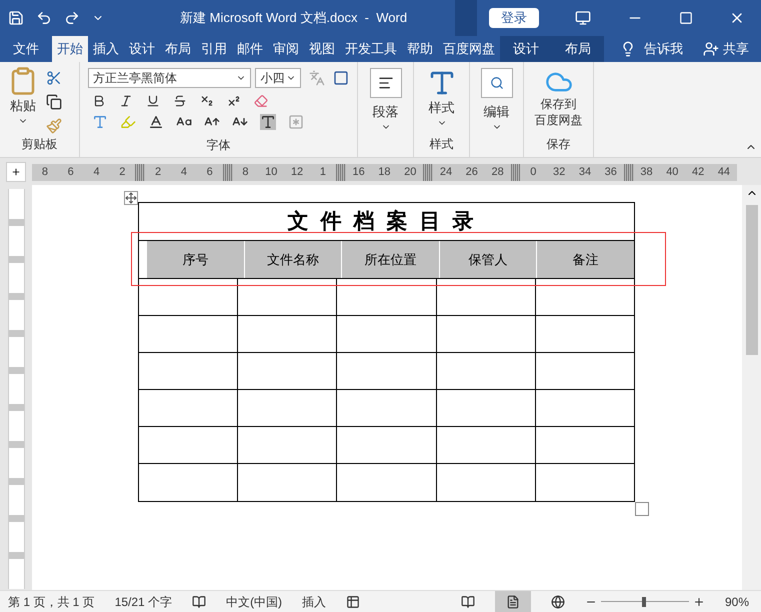 Image resolution: width=761 pixels, height=612 pixels. I want to click on paragraph-button, so click(386, 83).